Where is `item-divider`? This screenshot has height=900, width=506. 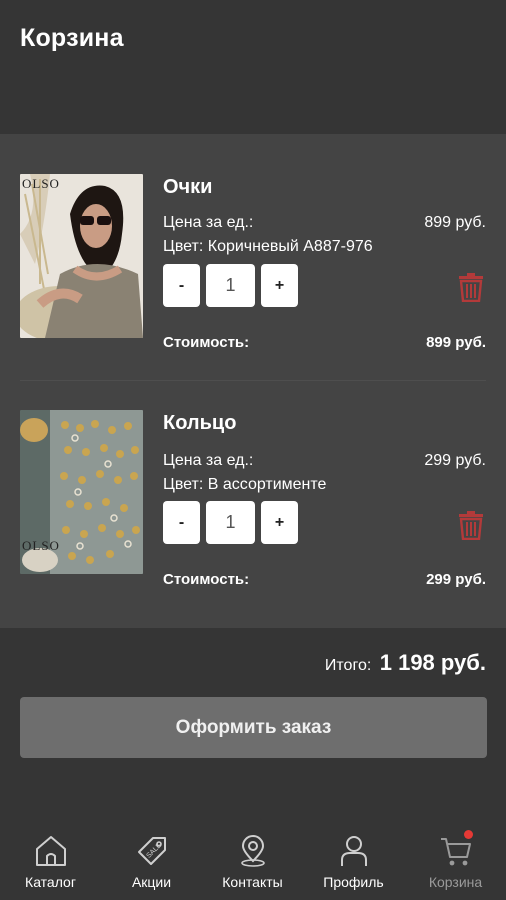 item-divider is located at coordinates (253, 380).